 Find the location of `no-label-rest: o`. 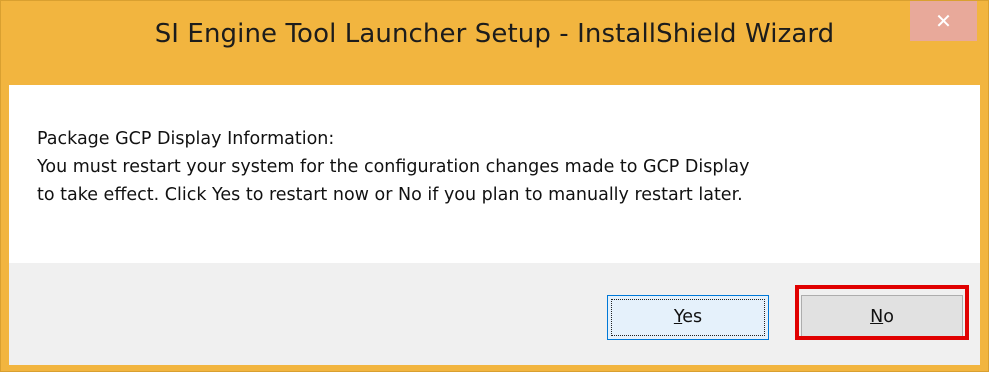

no-label-rest: o is located at coordinates (888, 317).